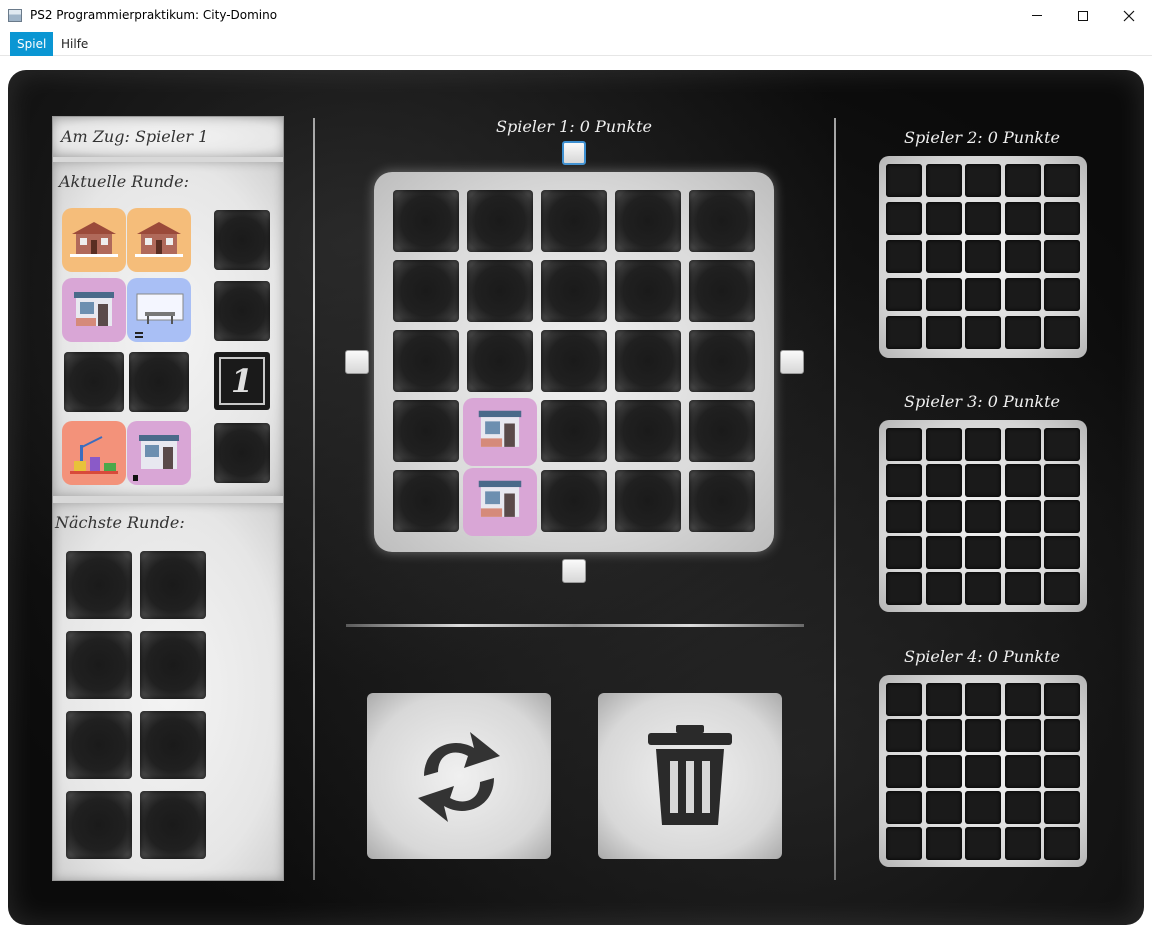  I want to click on close-button, so click(1129, 15).